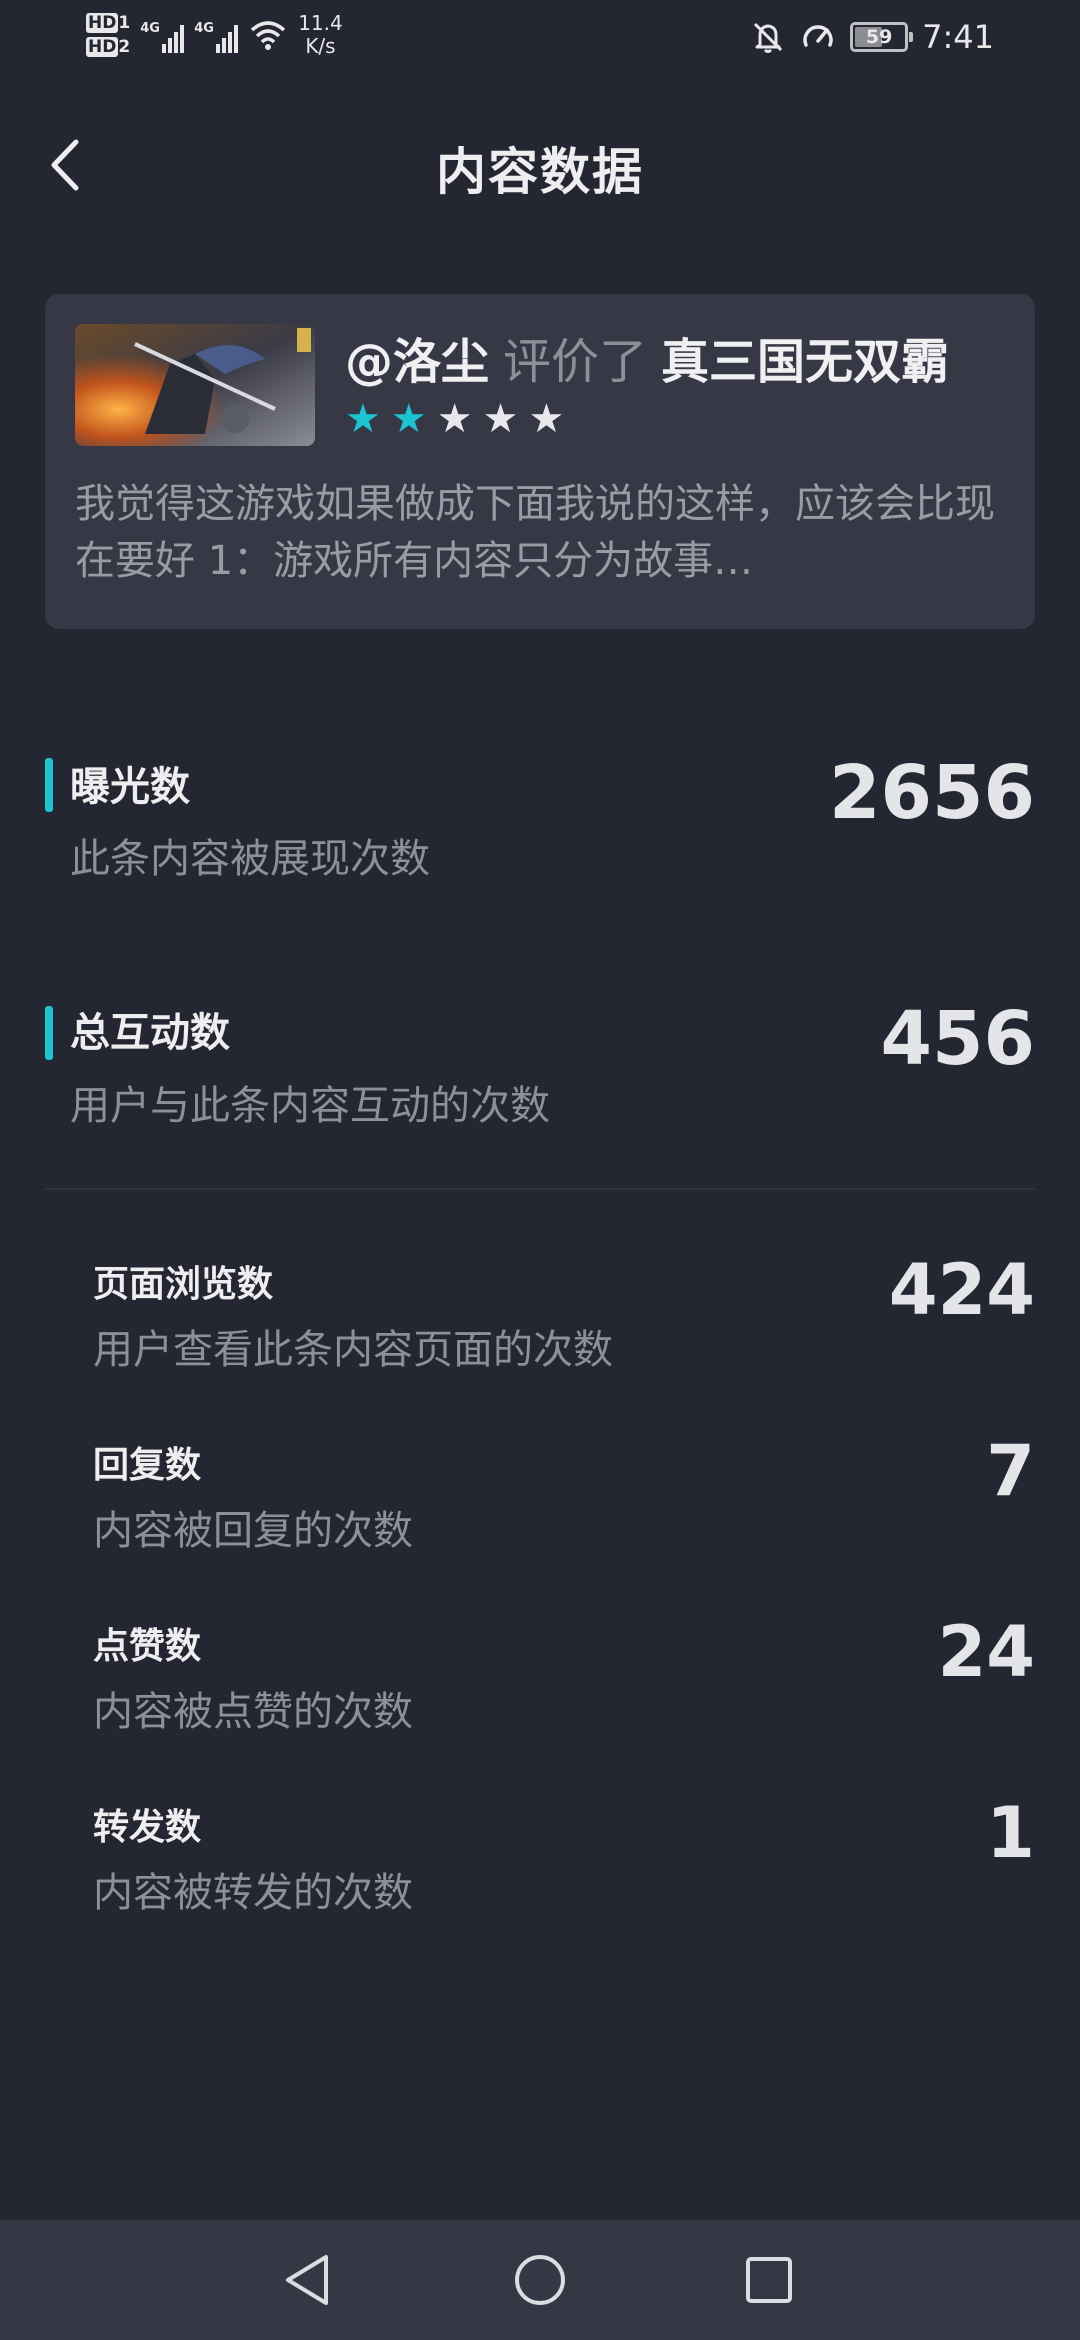 The image size is (1080, 2340). What do you see at coordinates (540, 40) in the screenshot?
I see `status-bar: HD 1 HD 2 4G 4G 11.4 K/s 59 7:41` at bounding box center [540, 40].